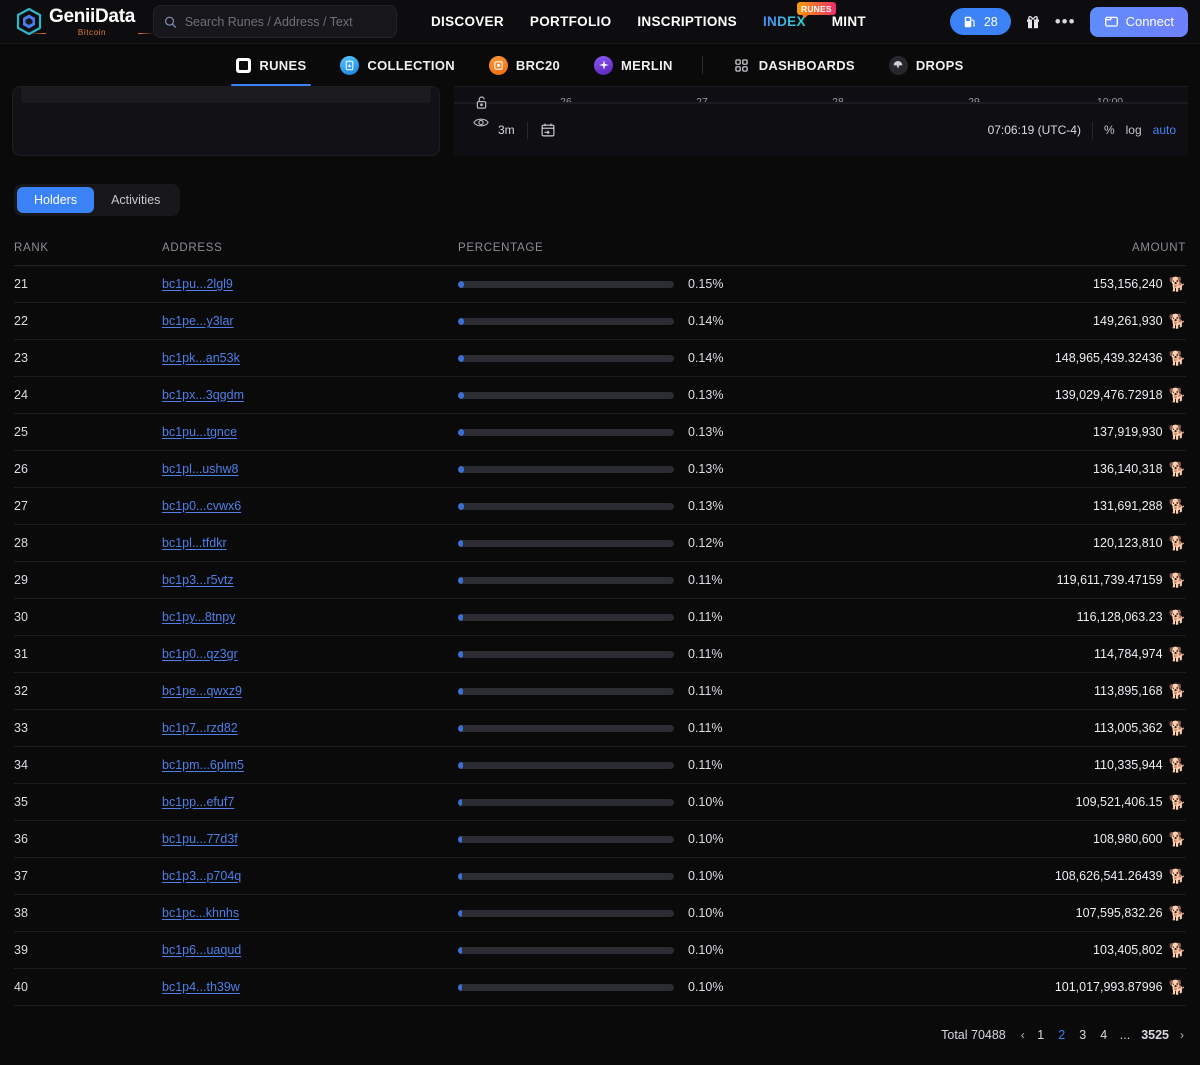  I want to click on subnav-label-collection: COLLECTION, so click(411, 65).